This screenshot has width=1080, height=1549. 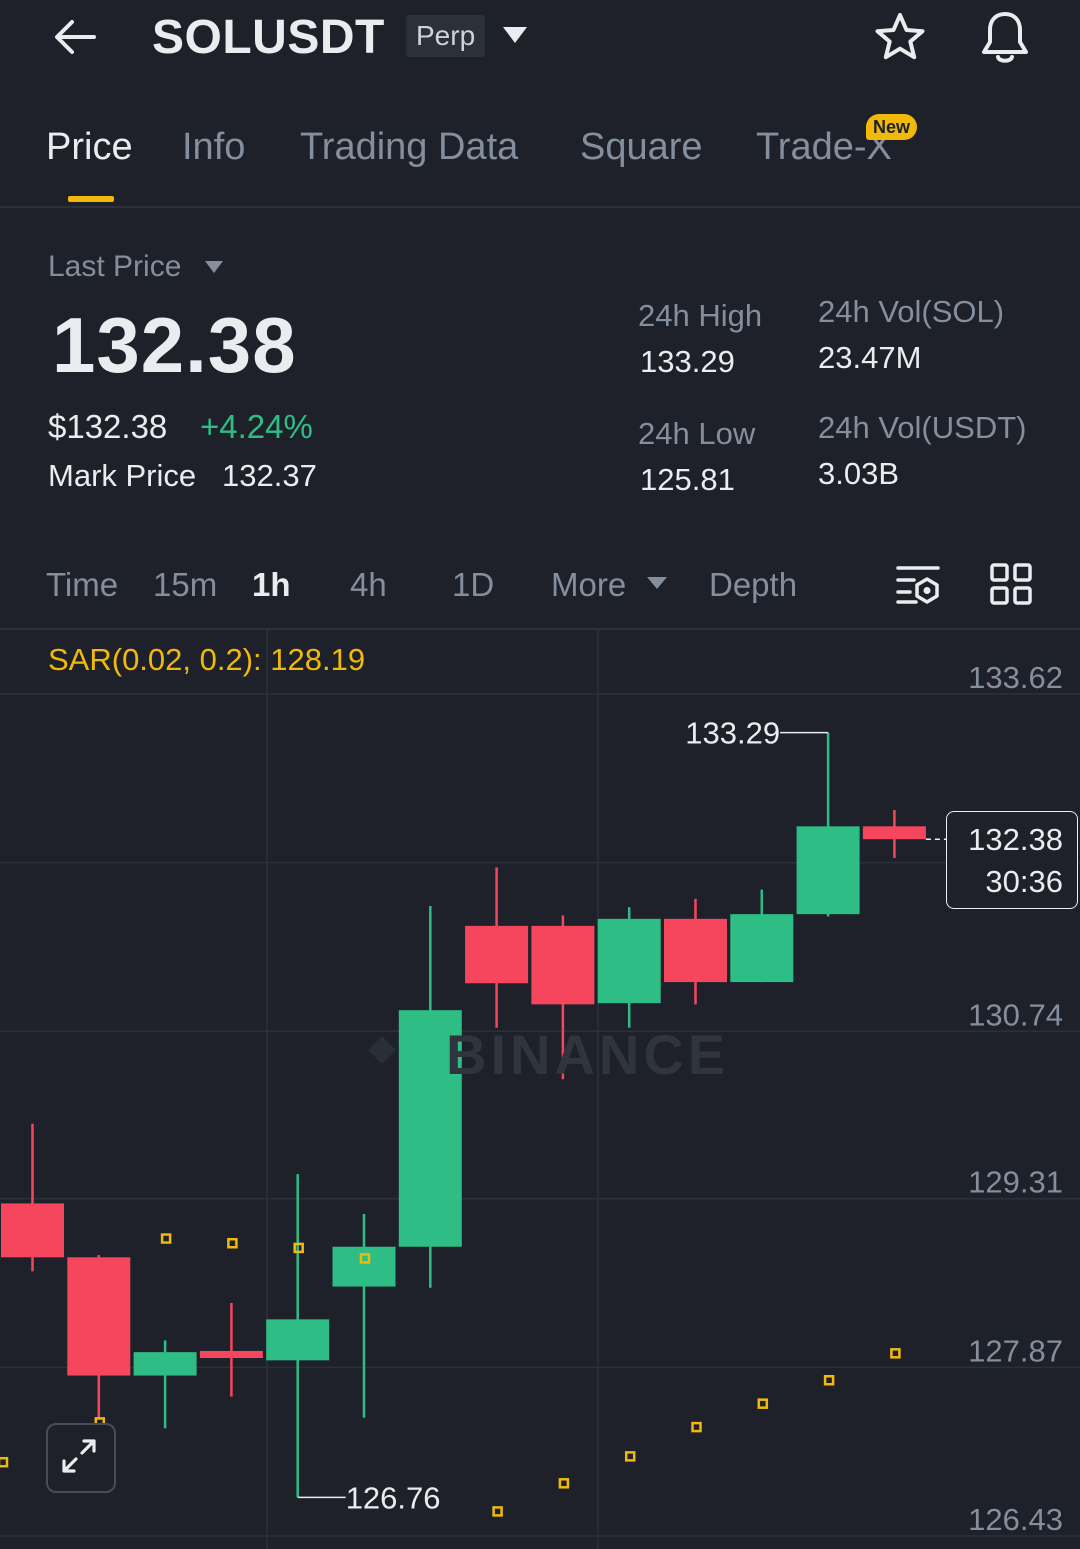 What do you see at coordinates (922, 427) in the screenshot?
I see `vol-quote-label: 24h Vol(USDT)` at bounding box center [922, 427].